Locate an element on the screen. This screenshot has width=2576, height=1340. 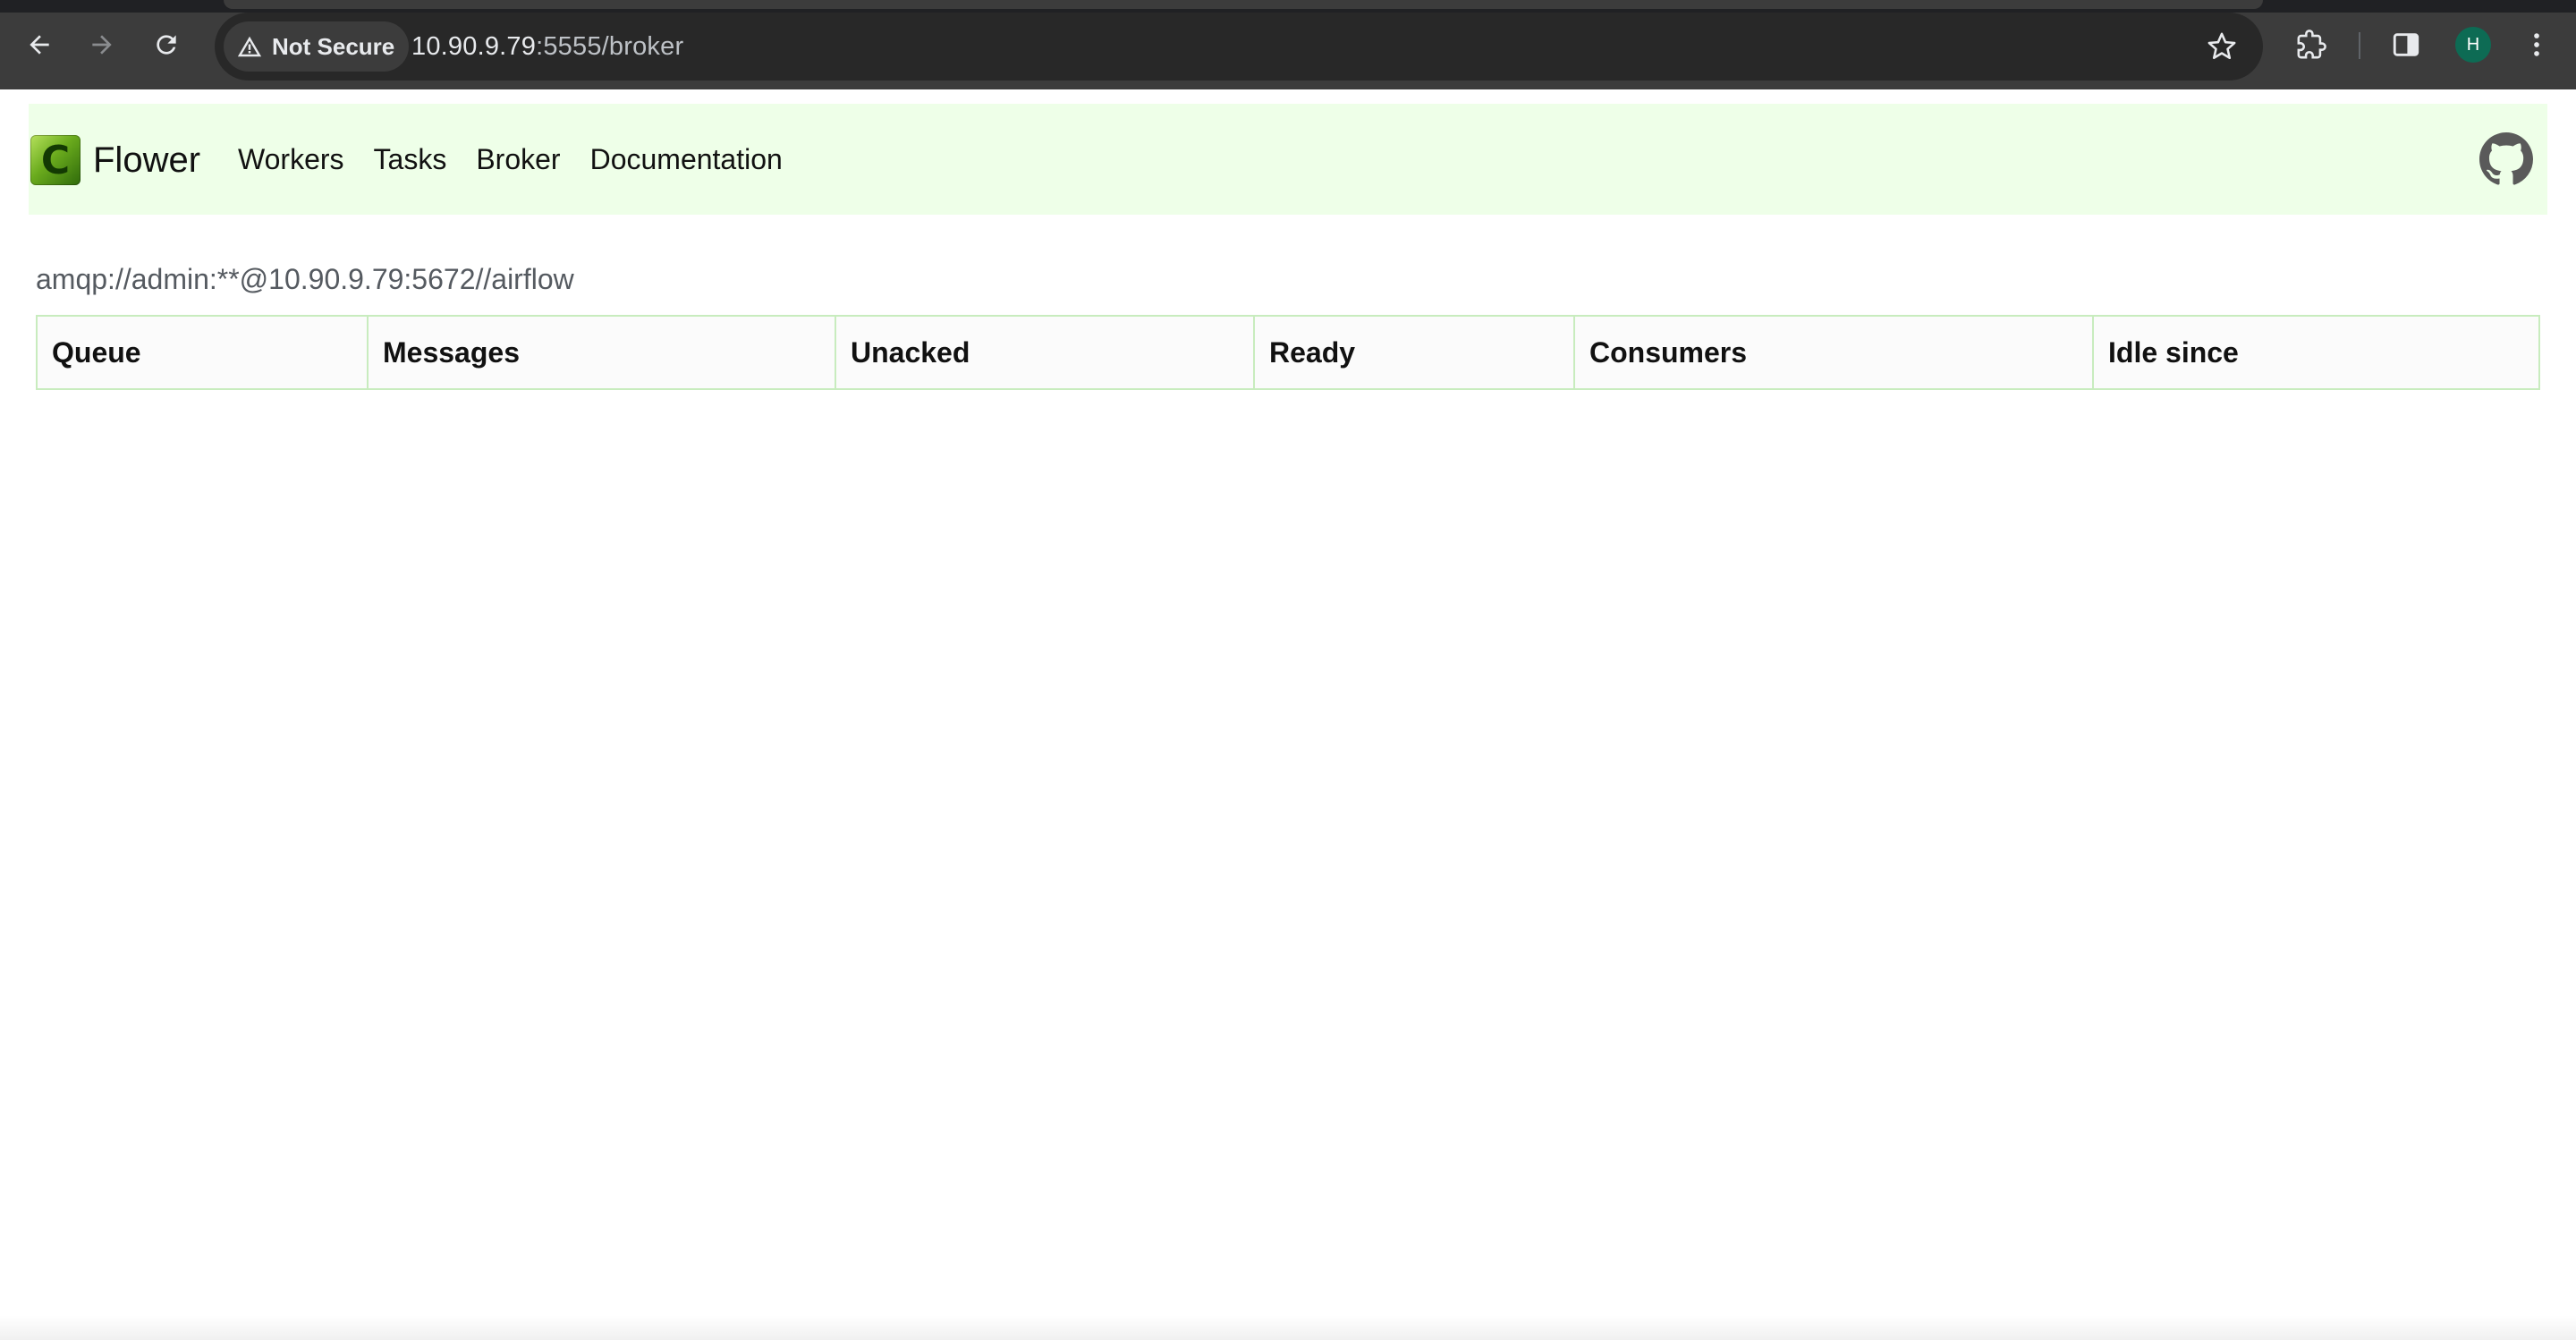
back-icon is located at coordinates (39, 45).